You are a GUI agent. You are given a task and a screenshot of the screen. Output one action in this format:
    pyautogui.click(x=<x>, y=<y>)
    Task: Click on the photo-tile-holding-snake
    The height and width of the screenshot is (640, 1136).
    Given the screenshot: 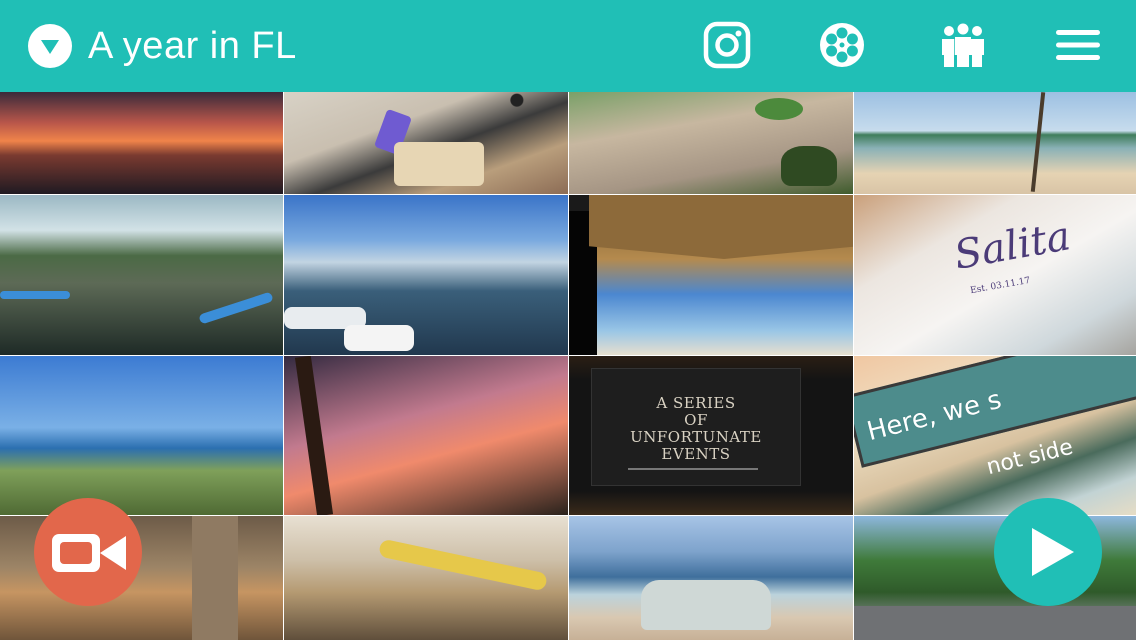 What is the action you would take?
    pyautogui.click(x=426, y=578)
    